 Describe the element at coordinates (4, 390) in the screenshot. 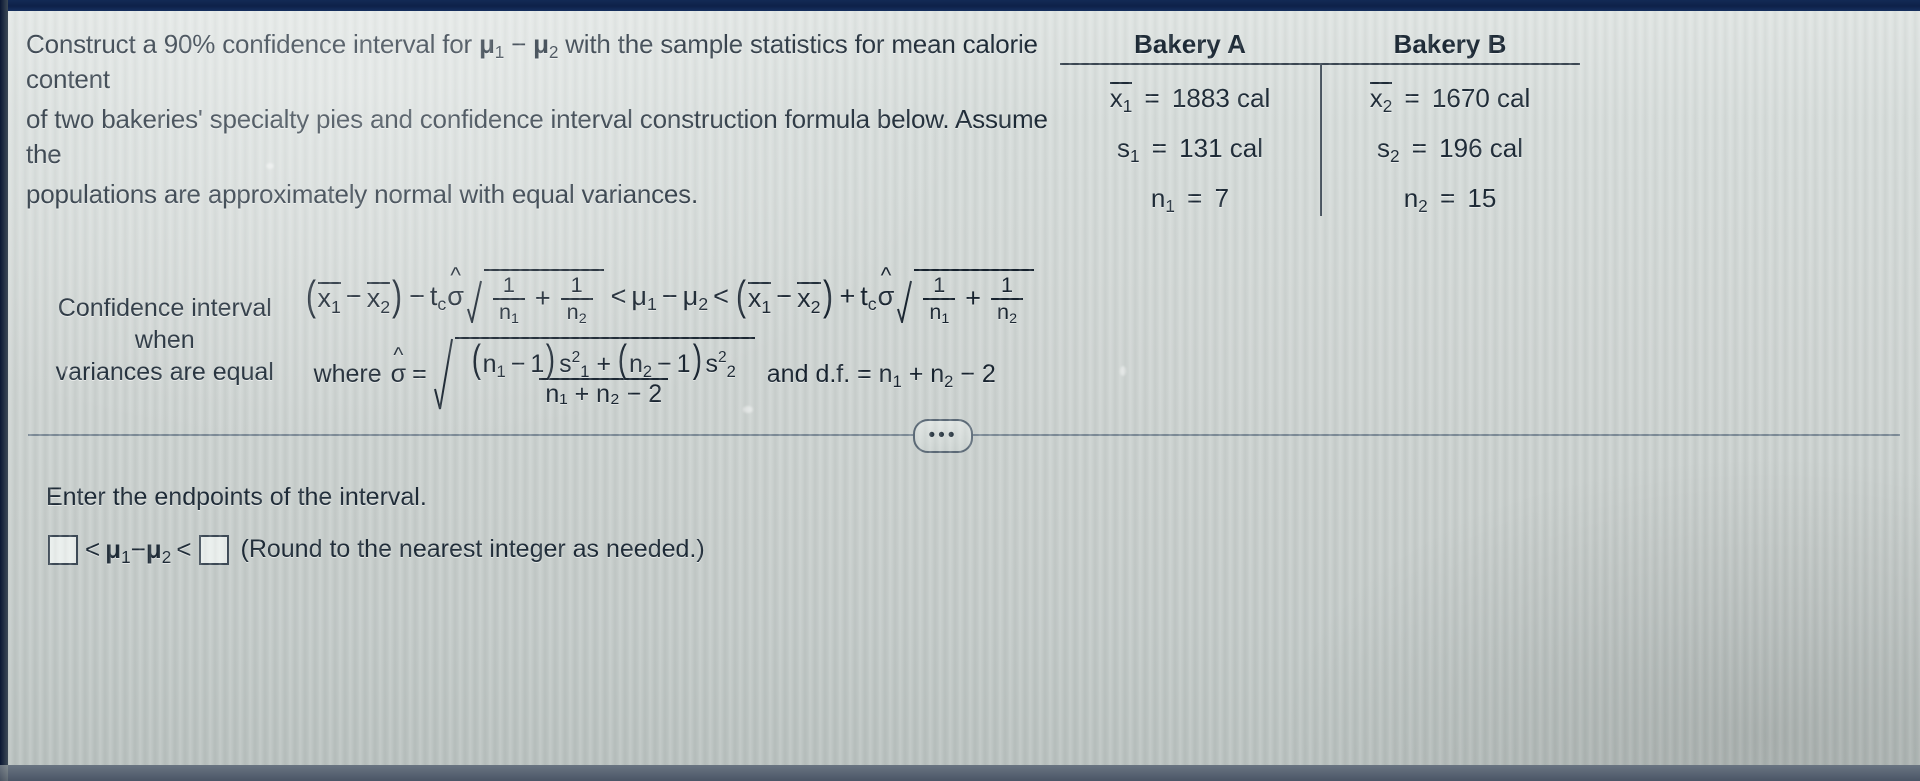

I see `monitor-bezel-left` at that location.